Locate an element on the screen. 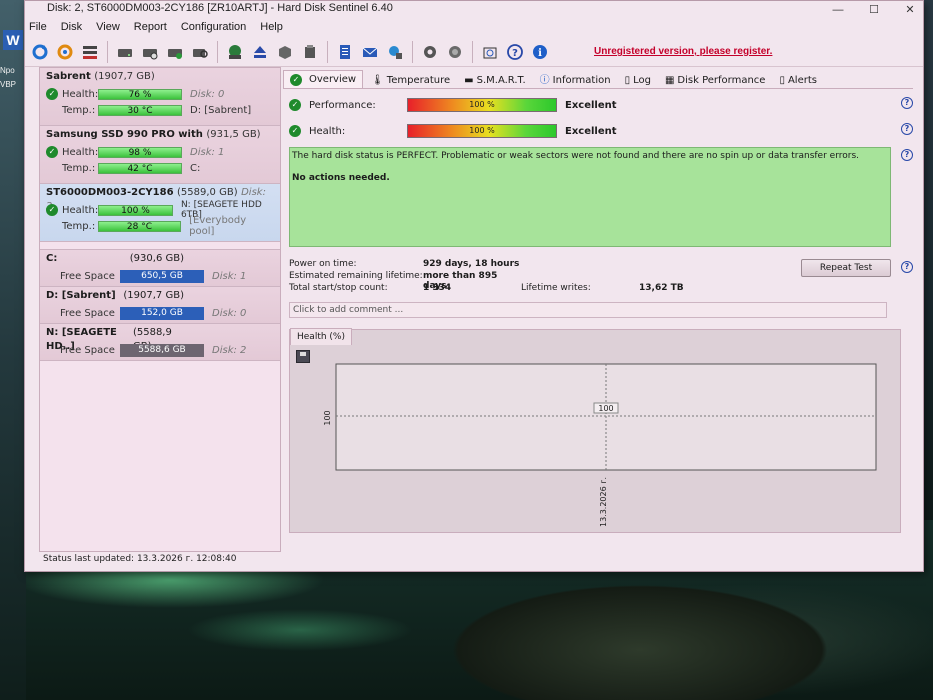 The image size is (933, 700). network-disk-icon is located at coordinates (235, 52).